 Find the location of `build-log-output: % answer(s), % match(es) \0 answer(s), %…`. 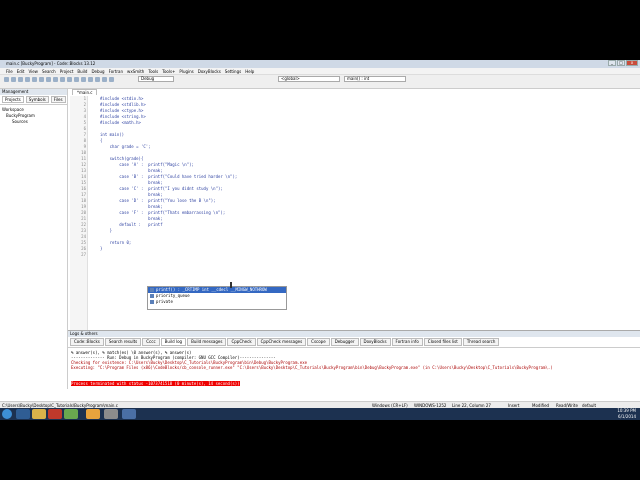

build-log-output: % answer(s), % match(es) \0 answer(s), %… is located at coordinates (354, 369).